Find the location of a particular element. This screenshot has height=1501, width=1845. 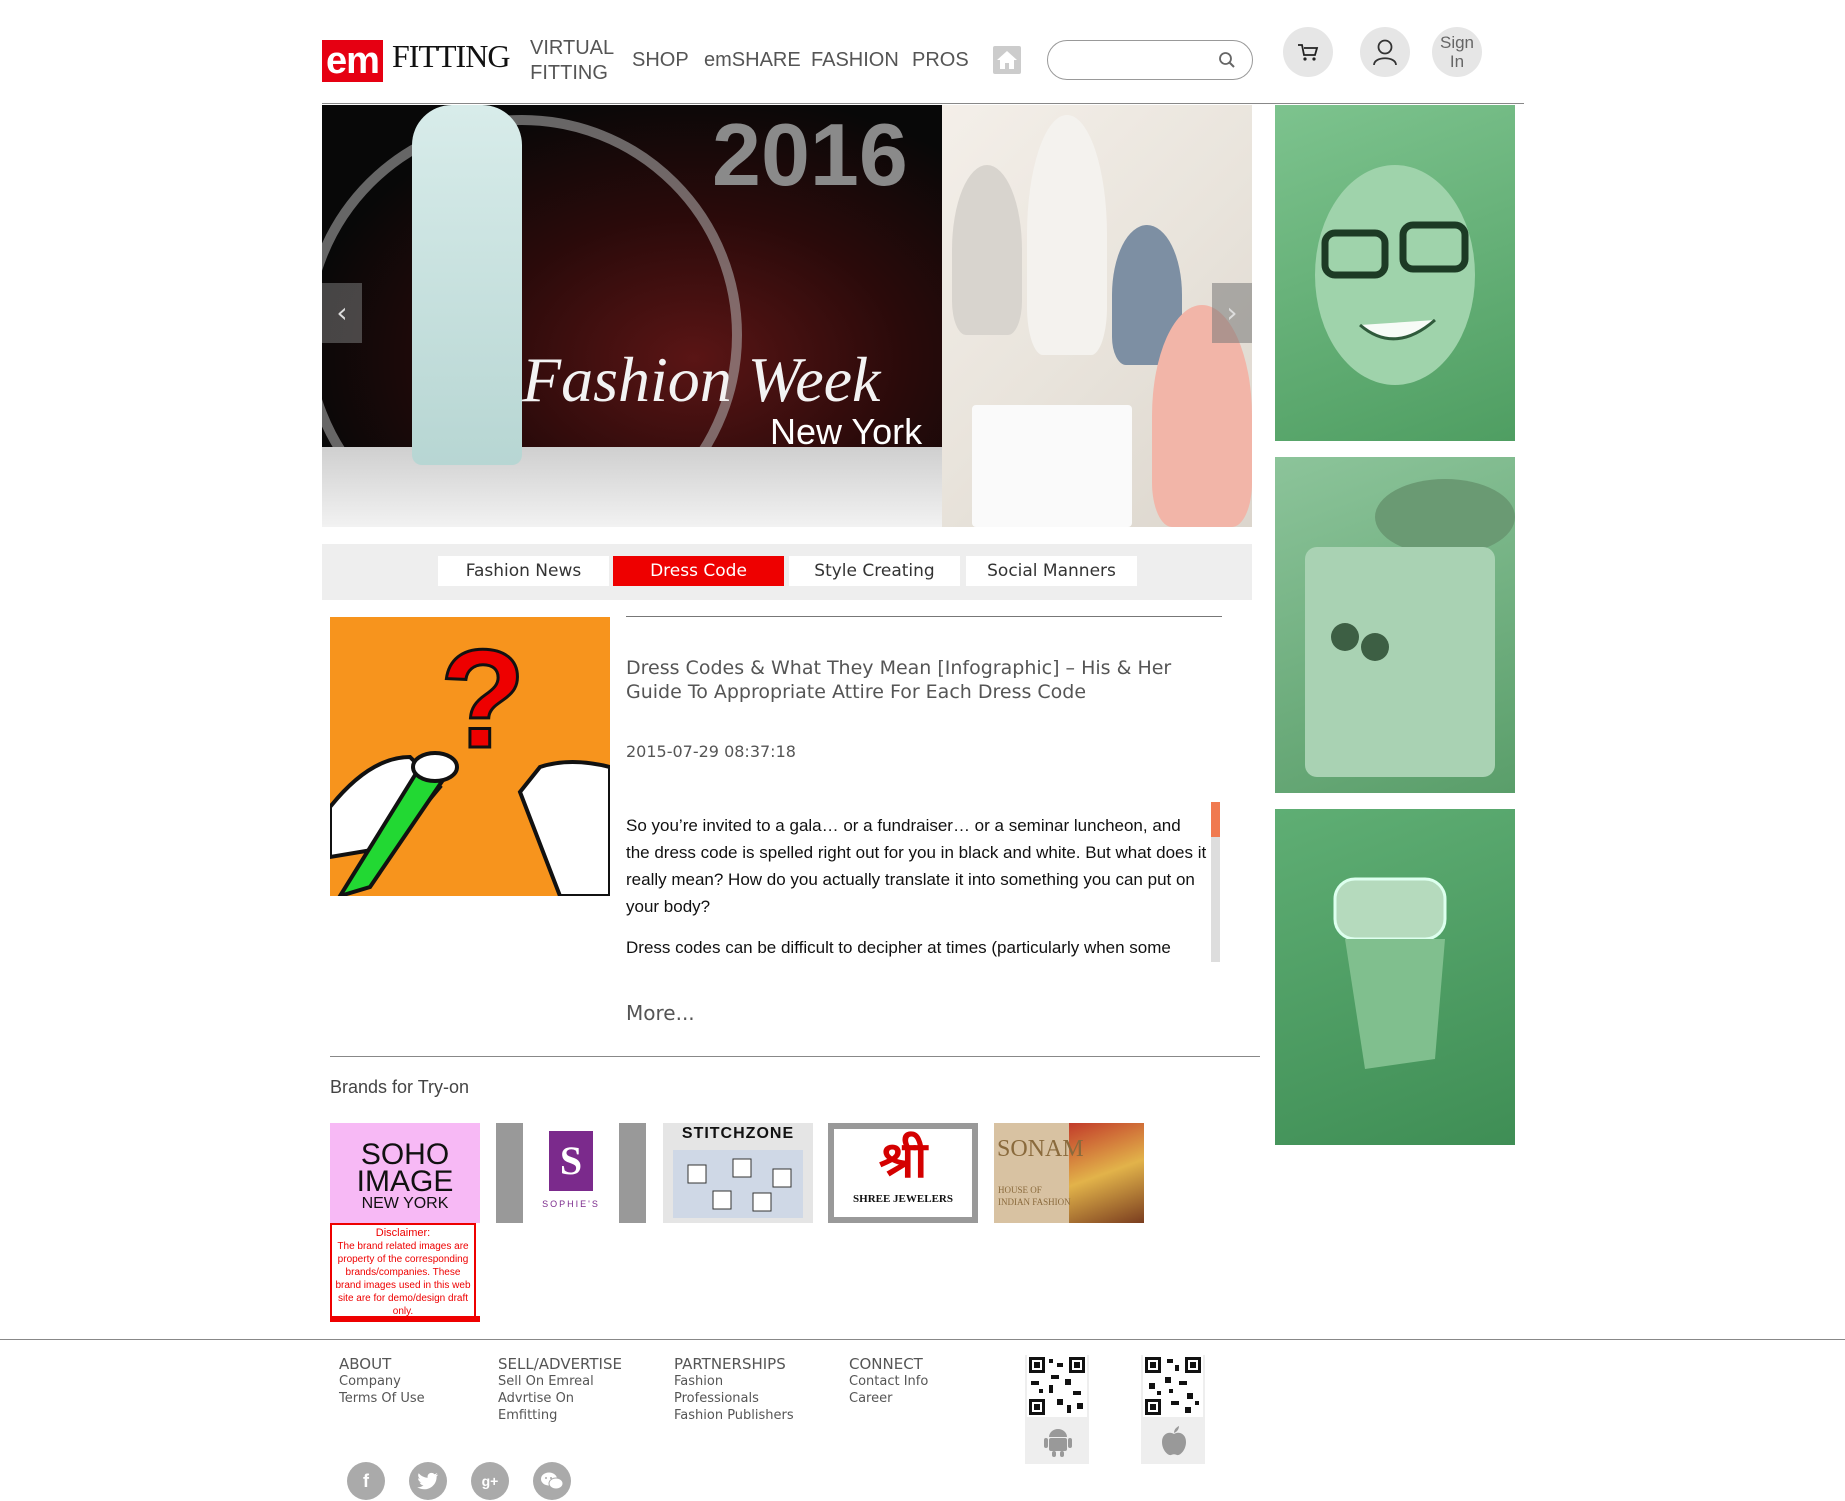

android-app-download is located at coordinates (1057, 1409).